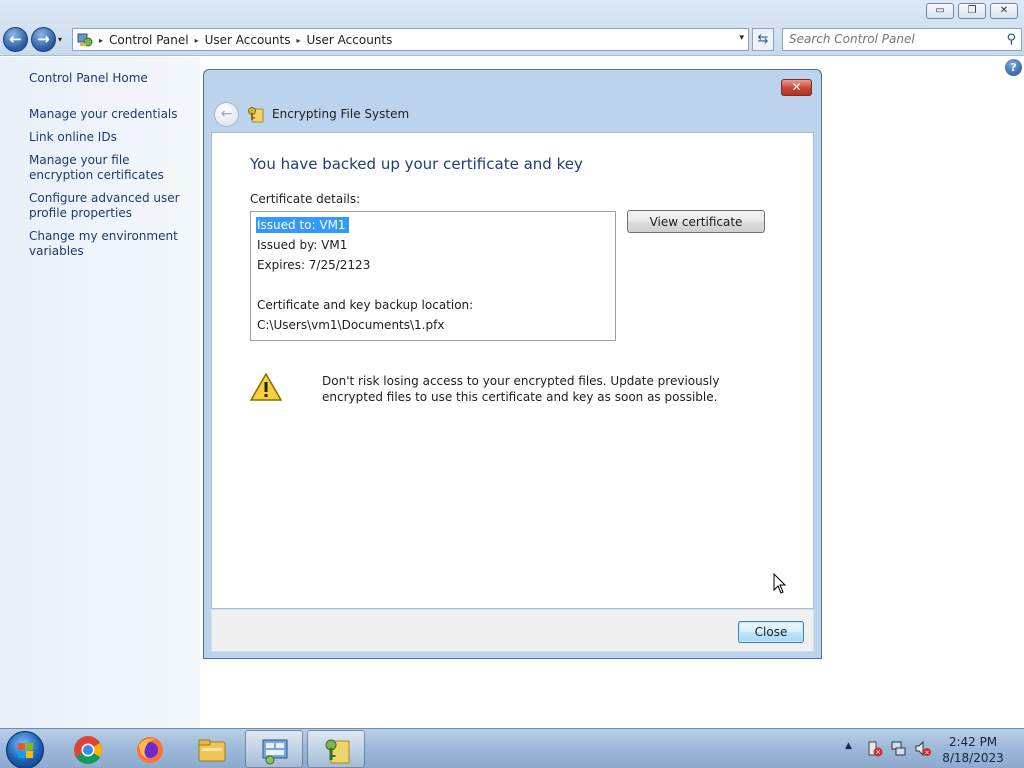 The image size is (1024, 768). I want to click on dialog-footer: Close, so click(512, 630).